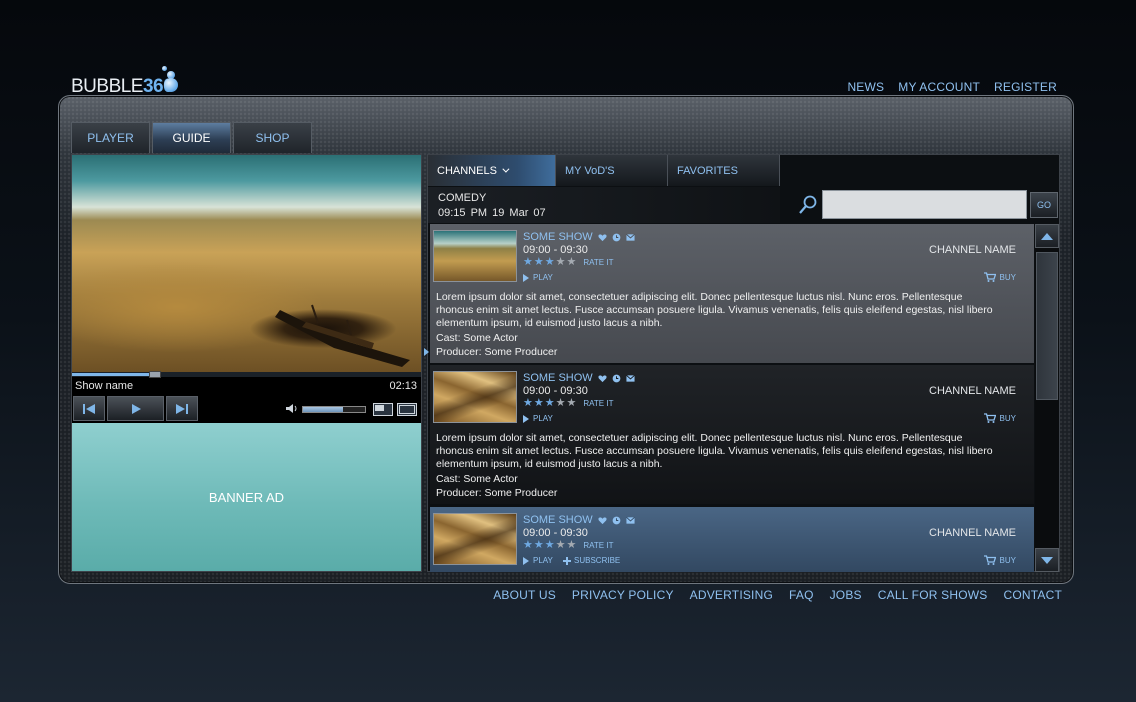  Describe the element at coordinates (334, 409) in the screenshot. I see `volume-slider` at that location.